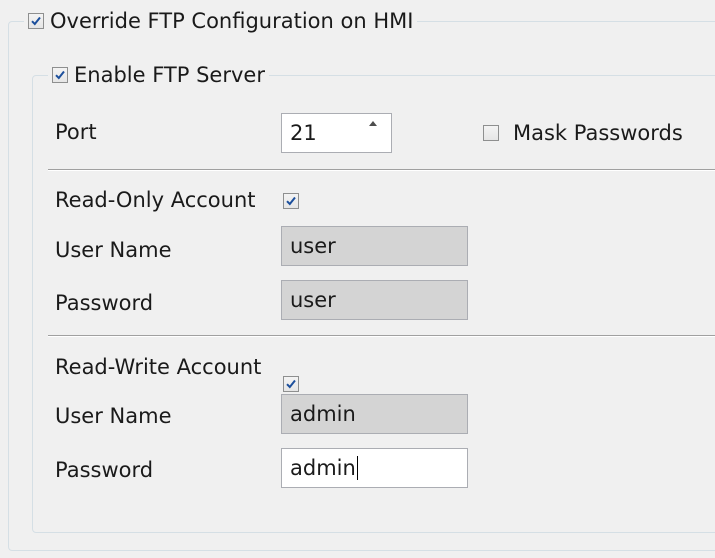  I want to click on enable-ftp-server-checkbox, so click(60, 75).